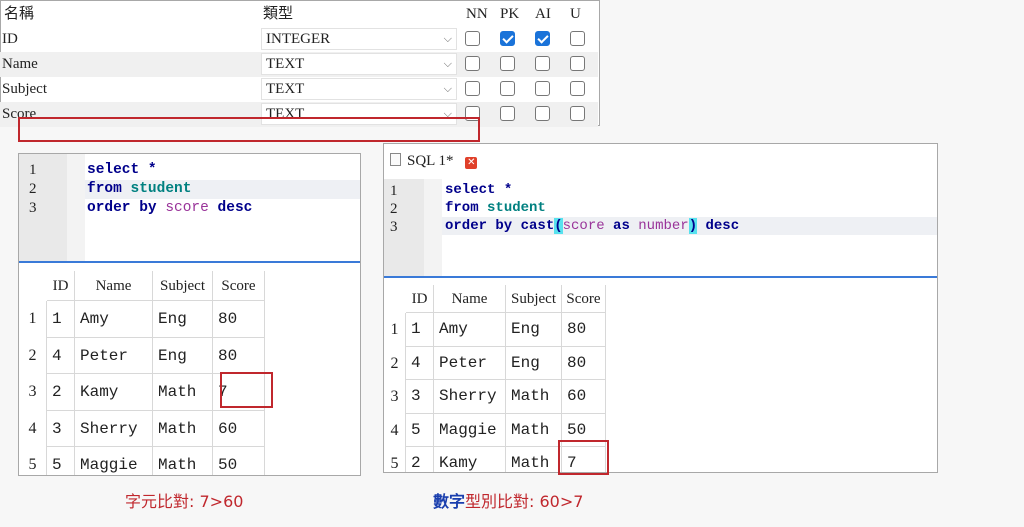 The height and width of the screenshot is (527, 1024). What do you see at coordinates (235, 208) in the screenshot?
I see `sql-keyword: desc` at bounding box center [235, 208].